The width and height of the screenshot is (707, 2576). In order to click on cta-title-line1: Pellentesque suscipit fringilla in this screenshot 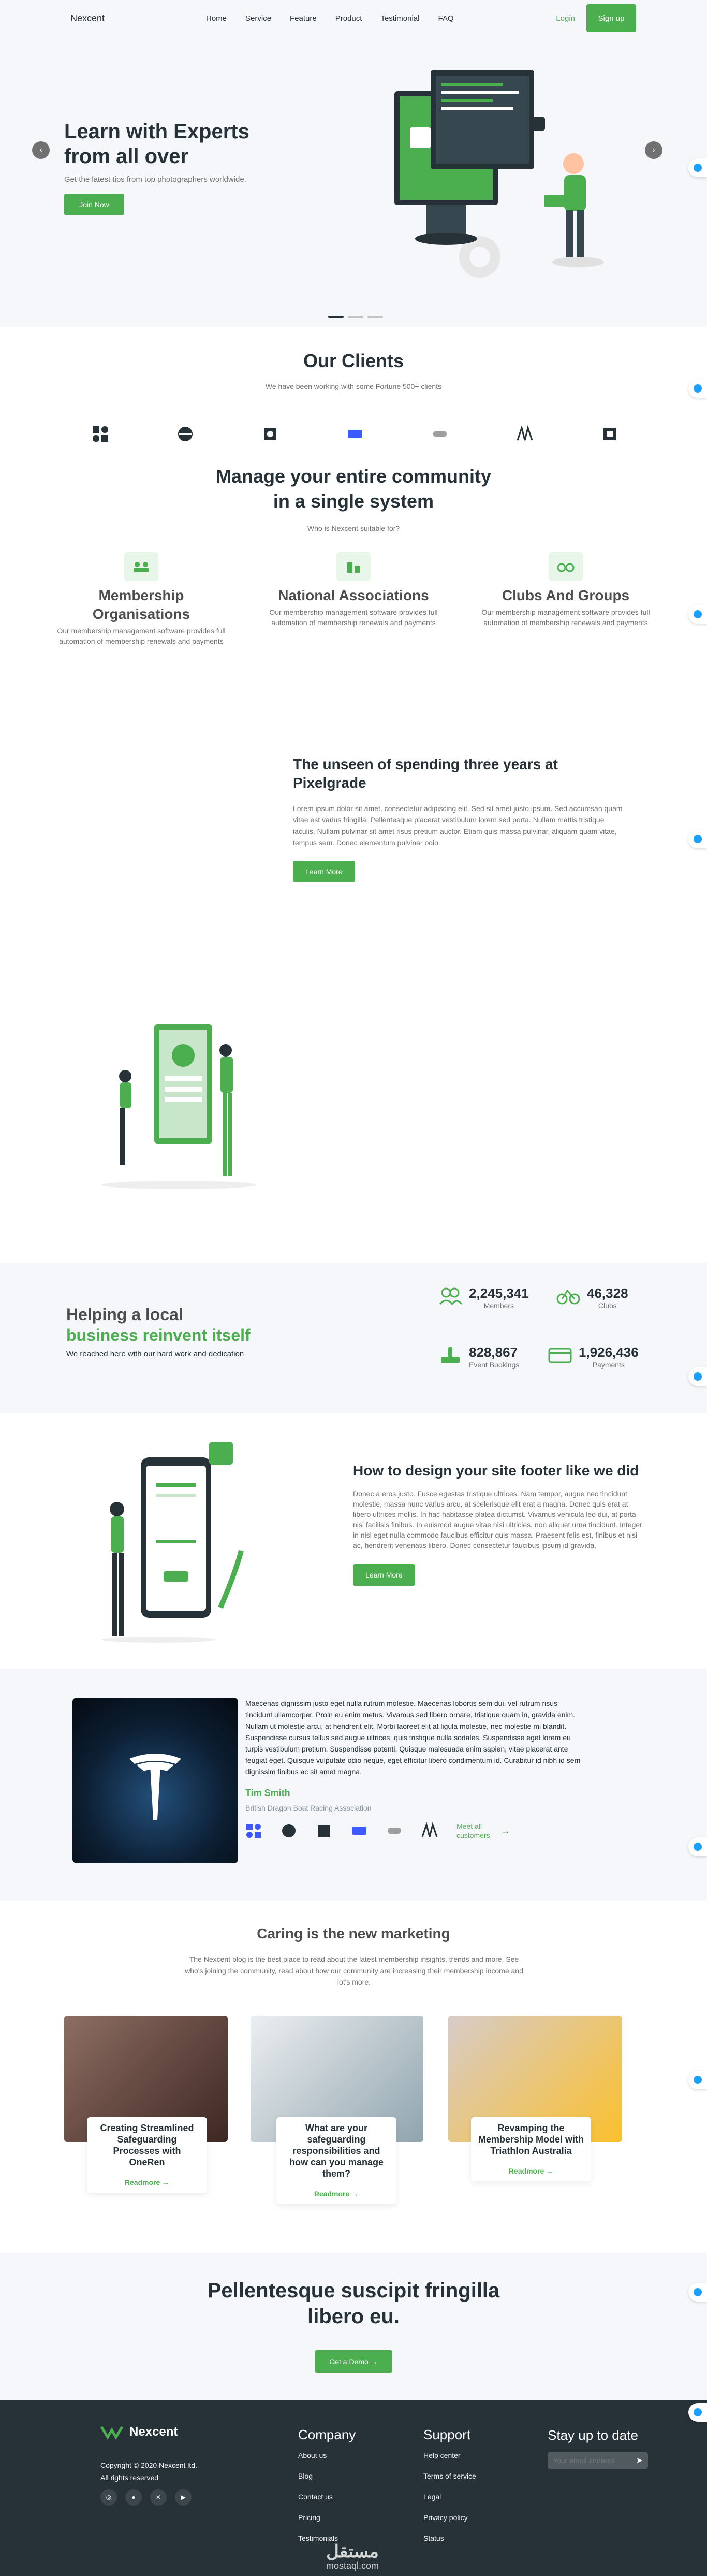, I will do `click(353, 2290)`.